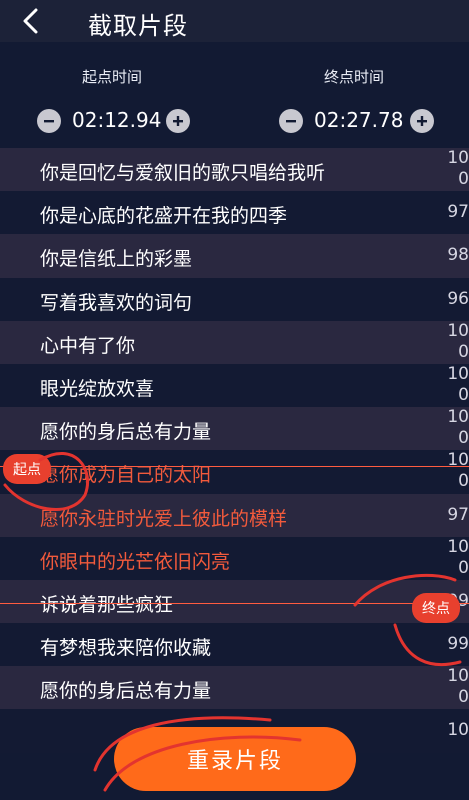 This screenshot has height=800, width=469. I want to click on start-minus-button, so click(49, 121).